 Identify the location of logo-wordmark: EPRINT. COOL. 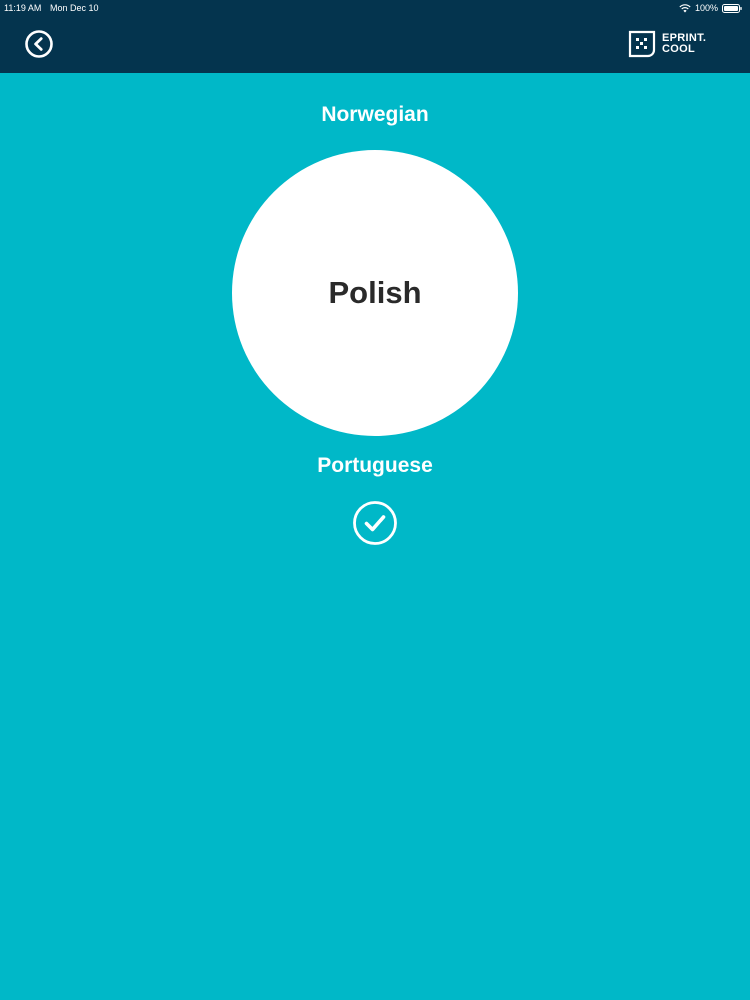
(684, 44).